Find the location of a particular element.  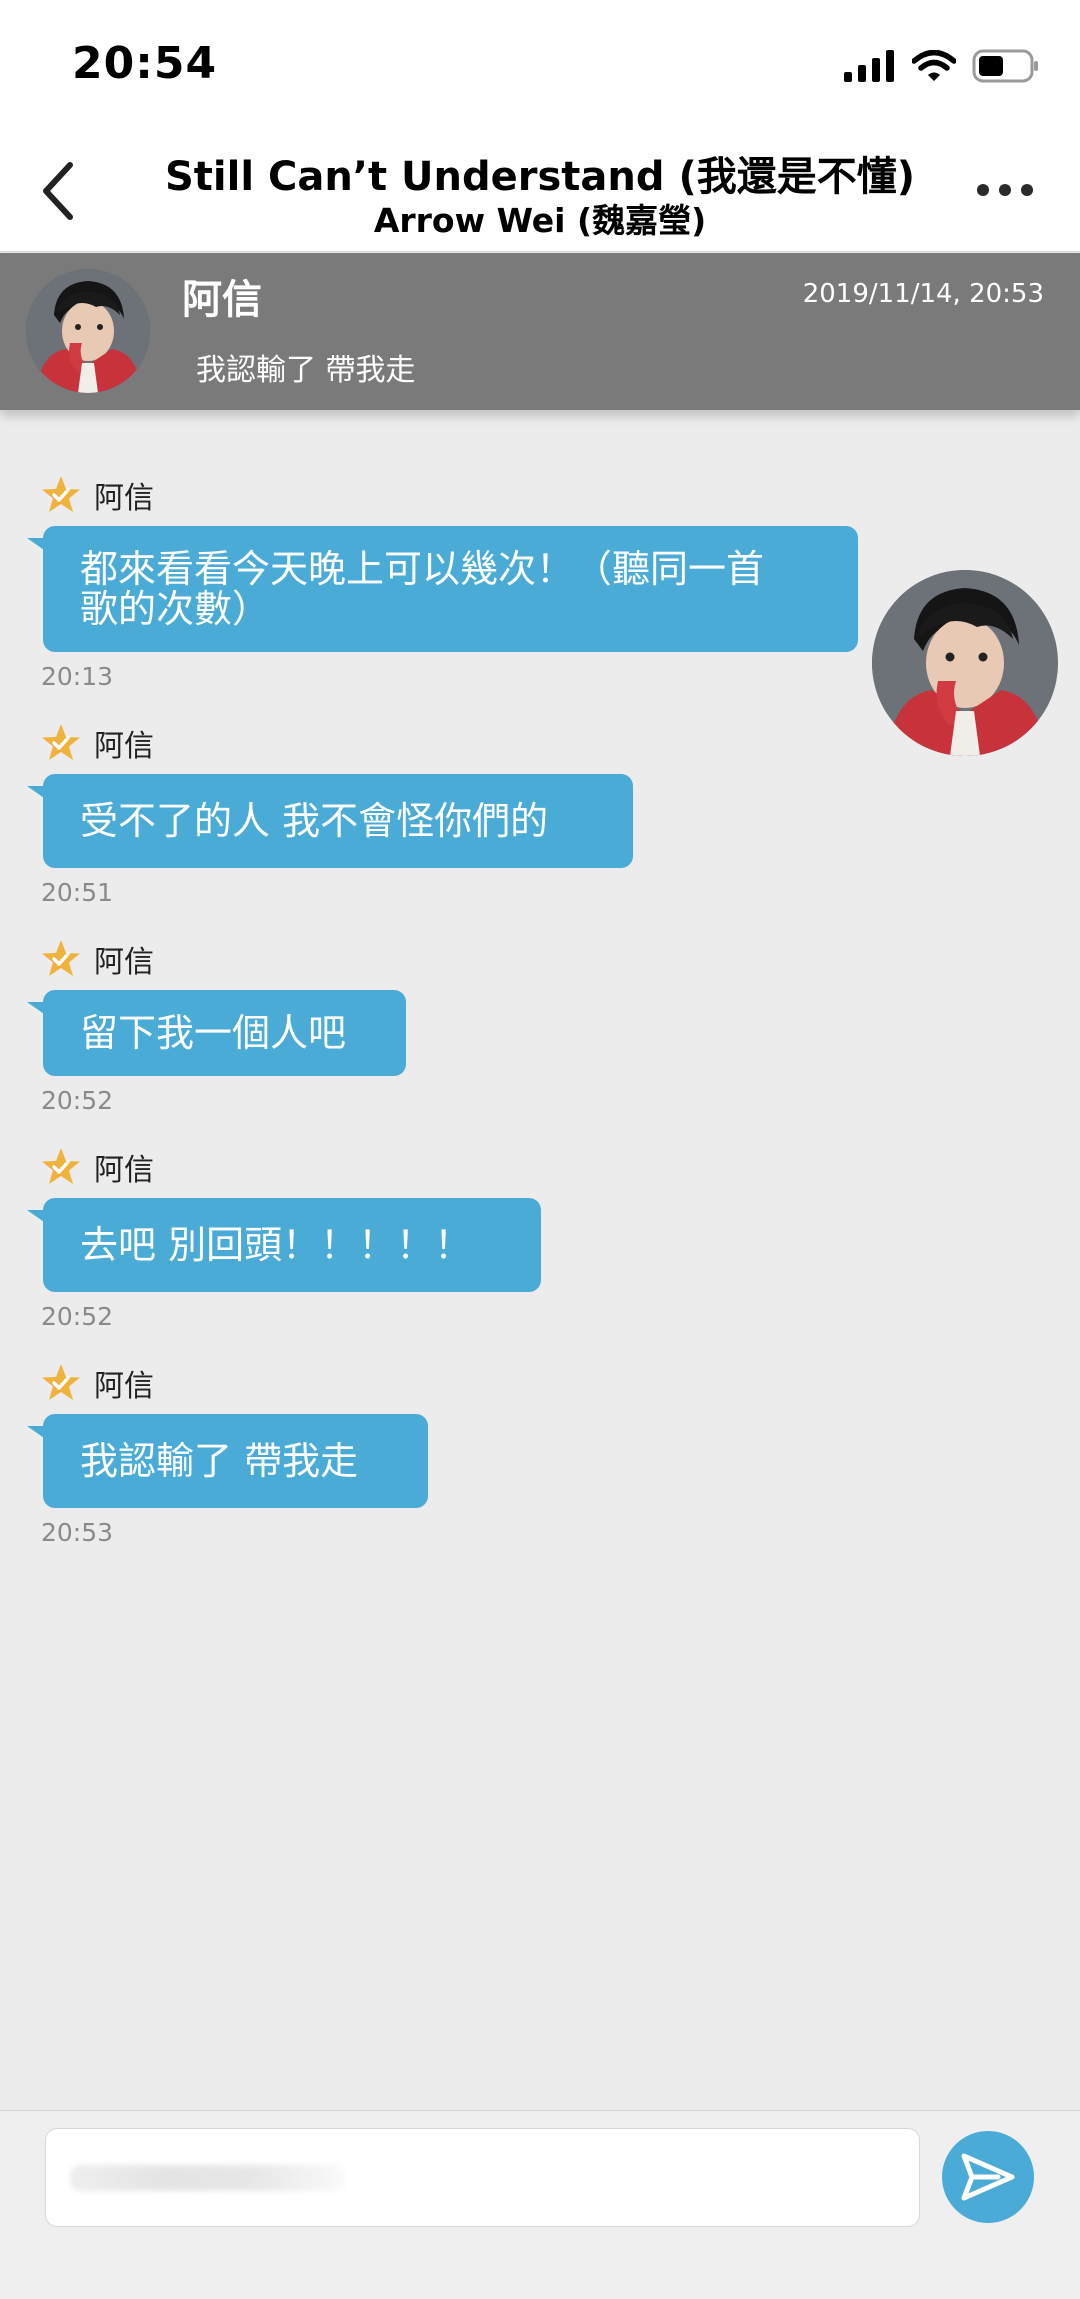

chevron-left-icon is located at coordinates (58, 191).